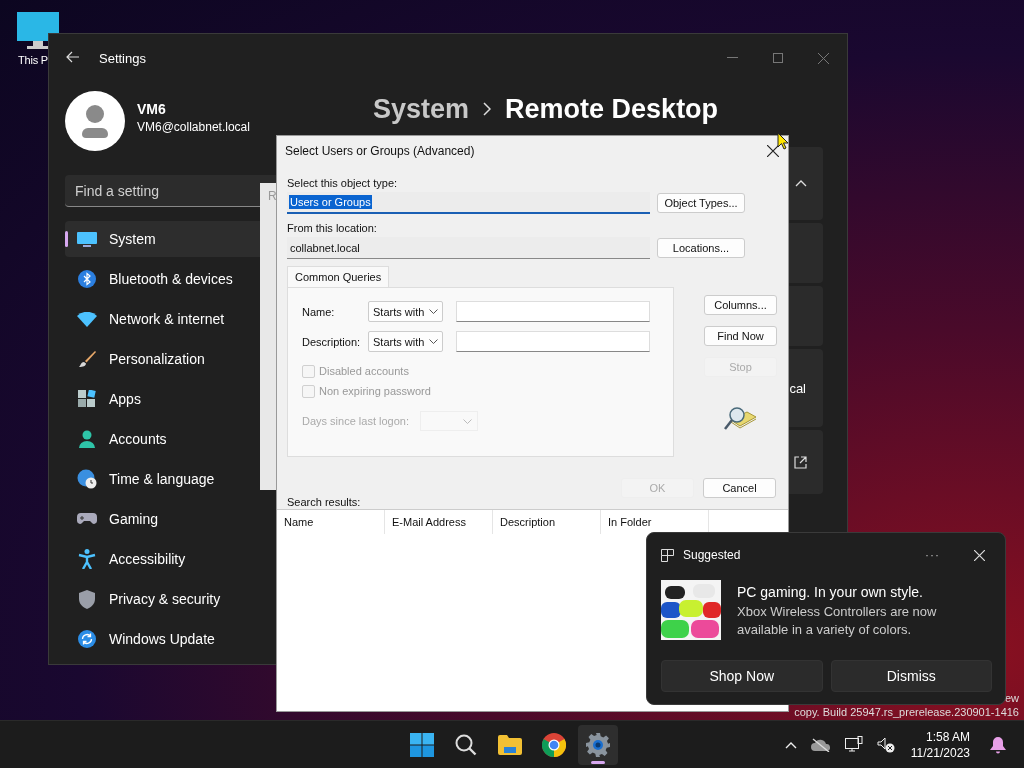  Describe the element at coordinates (932, 555) in the screenshot. I see `more-button: ···` at that location.